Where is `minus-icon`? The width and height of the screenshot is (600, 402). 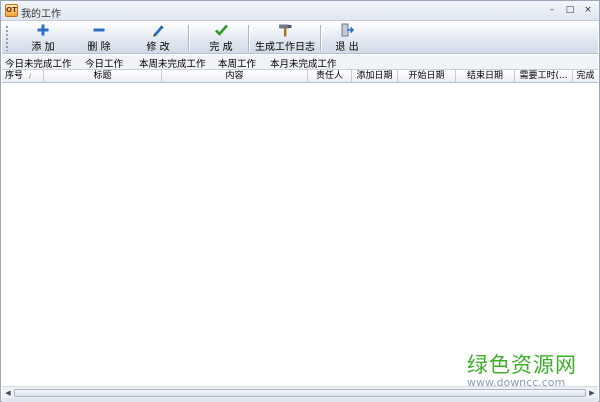
minus-icon is located at coordinates (99, 30).